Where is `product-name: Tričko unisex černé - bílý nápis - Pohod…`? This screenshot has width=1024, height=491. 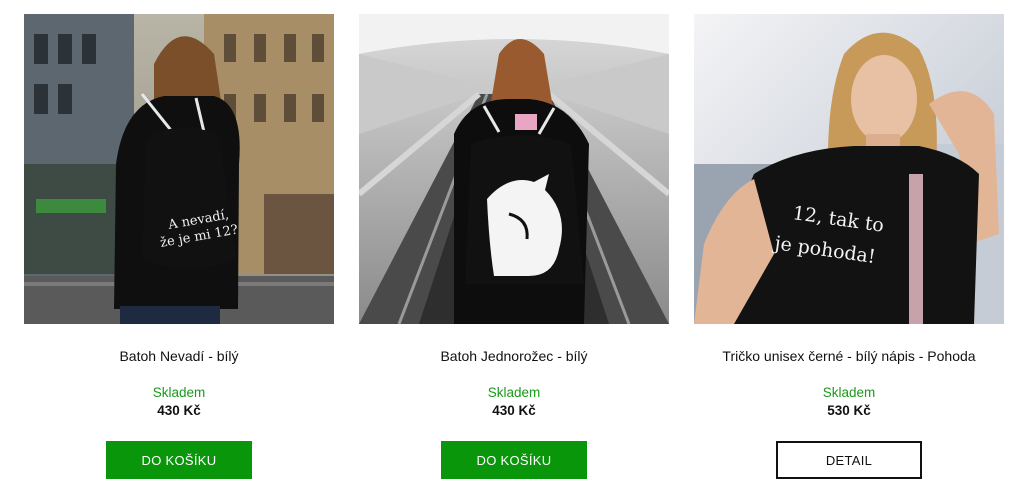
product-name: Tričko unisex černé - bílý nápis - Pohod… is located at coordinates (848, 356).